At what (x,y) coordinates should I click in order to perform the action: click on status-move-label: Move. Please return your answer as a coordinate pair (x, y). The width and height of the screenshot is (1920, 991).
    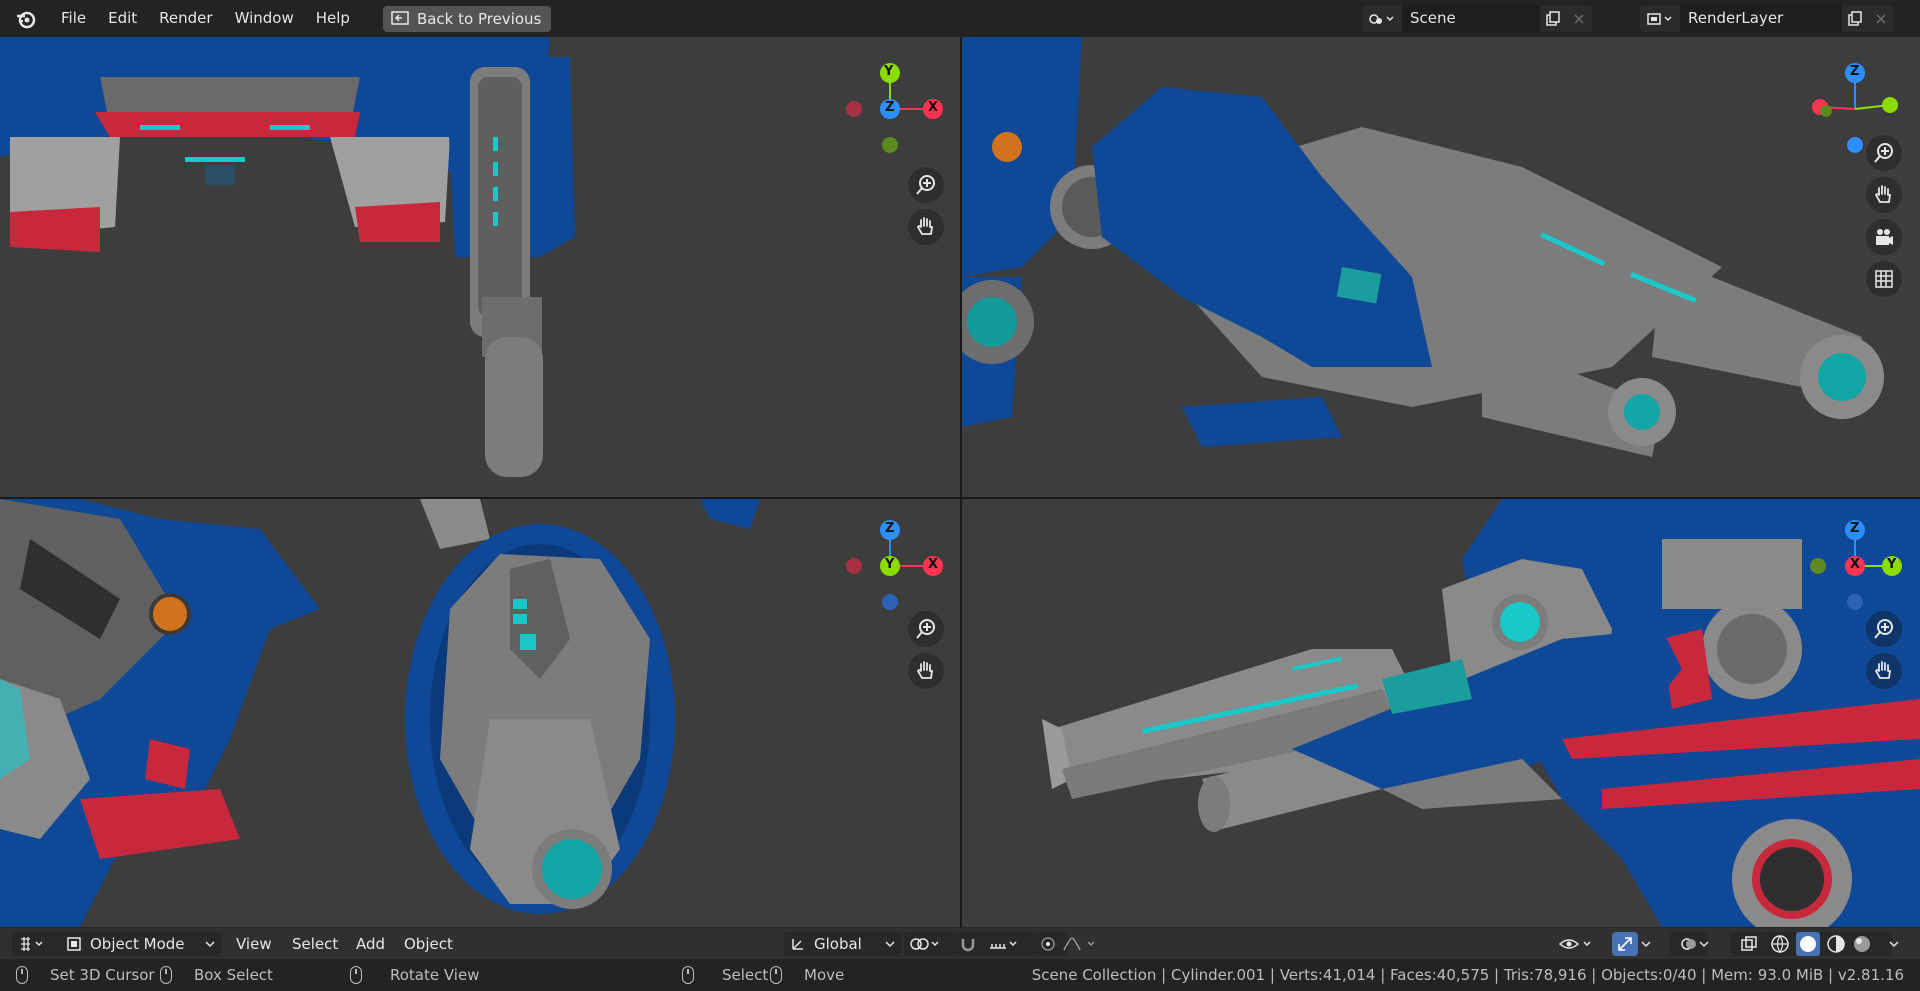
    Looking at the image, I should click on (824, 975).